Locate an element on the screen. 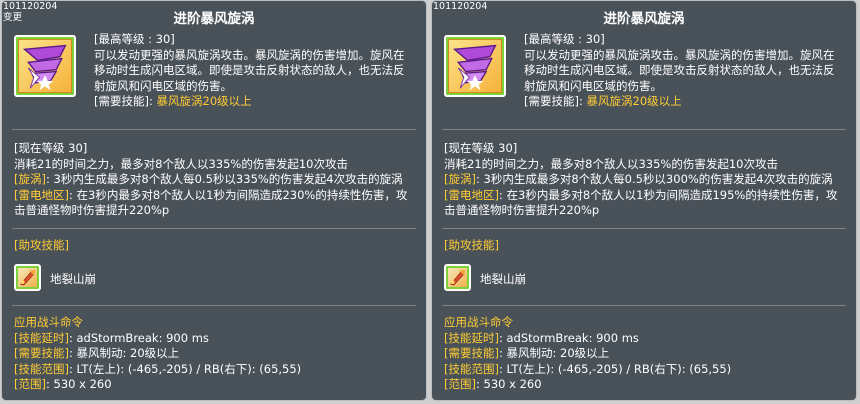  vortex-line: [旋涡]: 3秒内生成最多对8个敌人每0.5秒以335%的伤害发起4次攻击的旋涡 is located at coordinates (217, 180).